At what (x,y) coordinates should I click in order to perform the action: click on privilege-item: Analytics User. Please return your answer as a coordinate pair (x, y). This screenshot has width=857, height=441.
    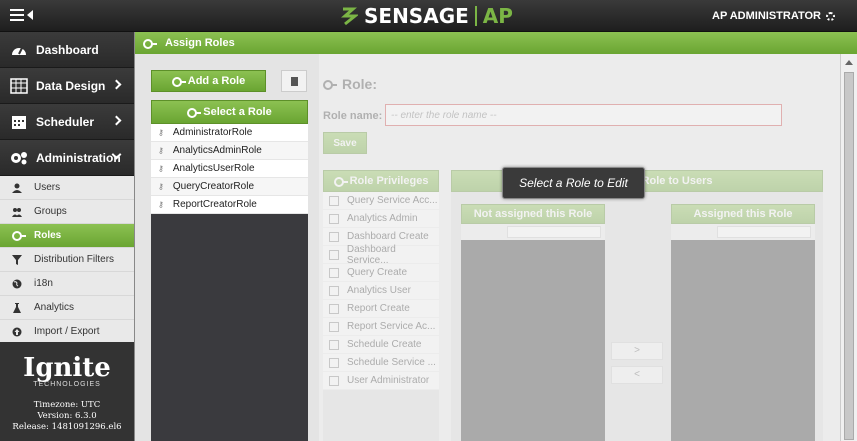
    Looking at the image, I should click on (381, 291).